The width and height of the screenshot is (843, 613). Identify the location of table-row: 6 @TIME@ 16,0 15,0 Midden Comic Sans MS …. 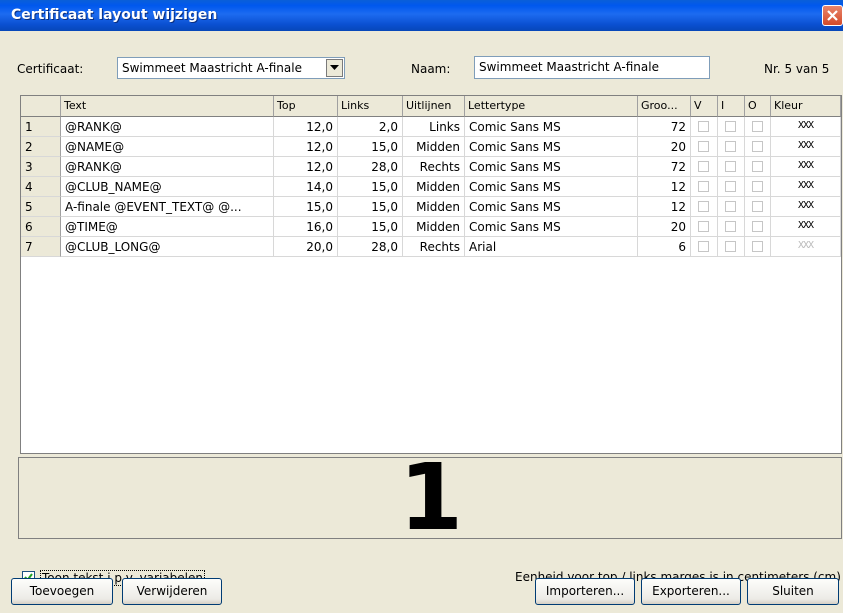
(431, 227).